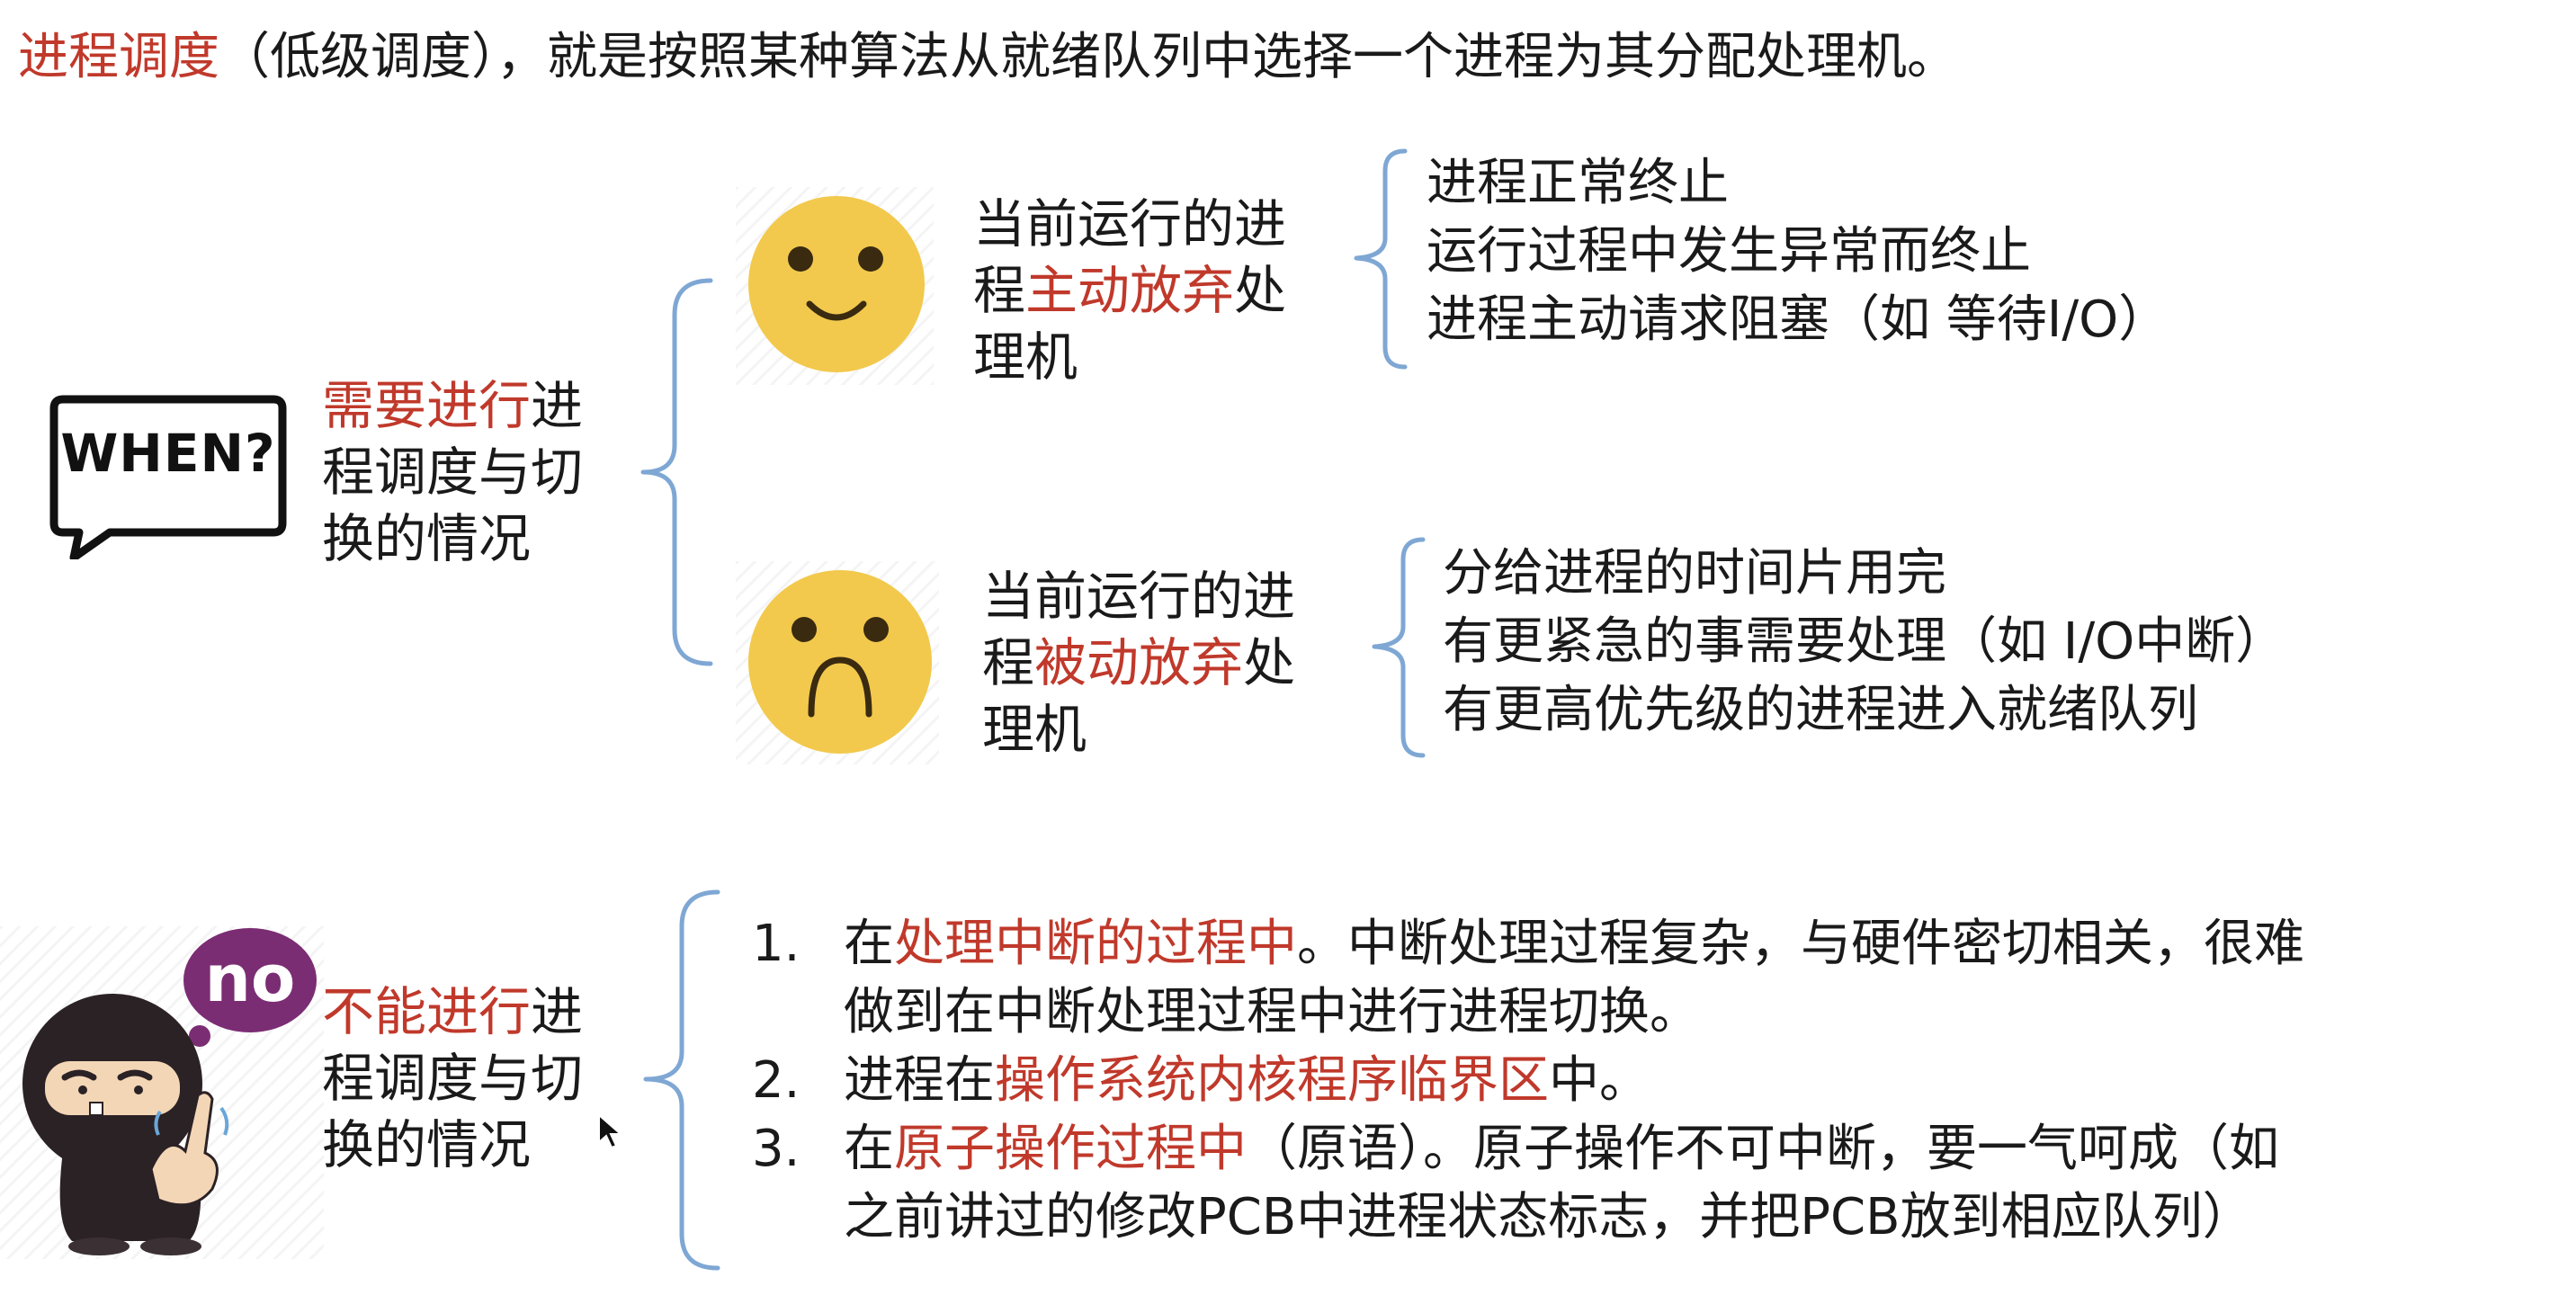  I want to click on active-giveup-line3: 理机, so click(1025, 357).